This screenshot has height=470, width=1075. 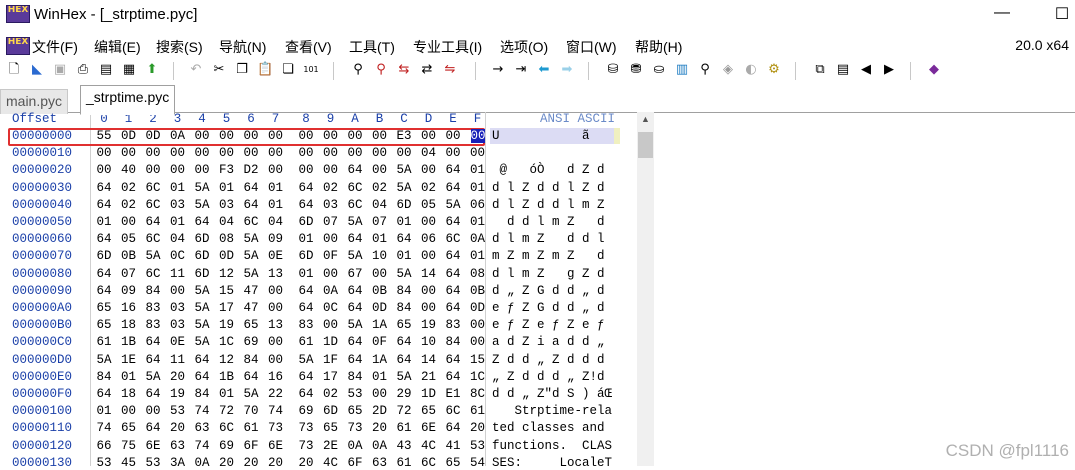 I want to click on hex-byte: 14, so click(x=429, y=274).